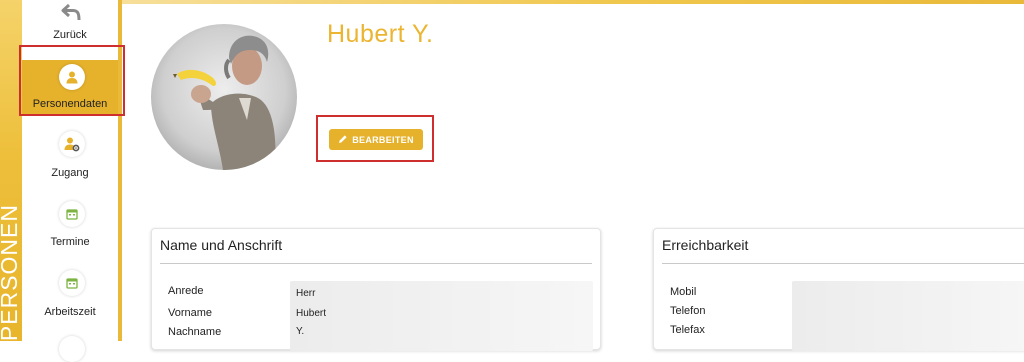 Image resolution: width=1024 pixels, height=362 pixels. What do you see at coordinates (306, 293) in the screenshot?
I see `field-value-anrede: Herr` at bounding box center [306, 293].